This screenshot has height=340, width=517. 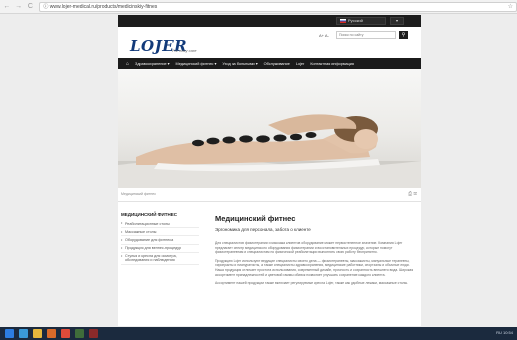 I want to click on top-strip: Русский ▾, so click(x=269, y=21).